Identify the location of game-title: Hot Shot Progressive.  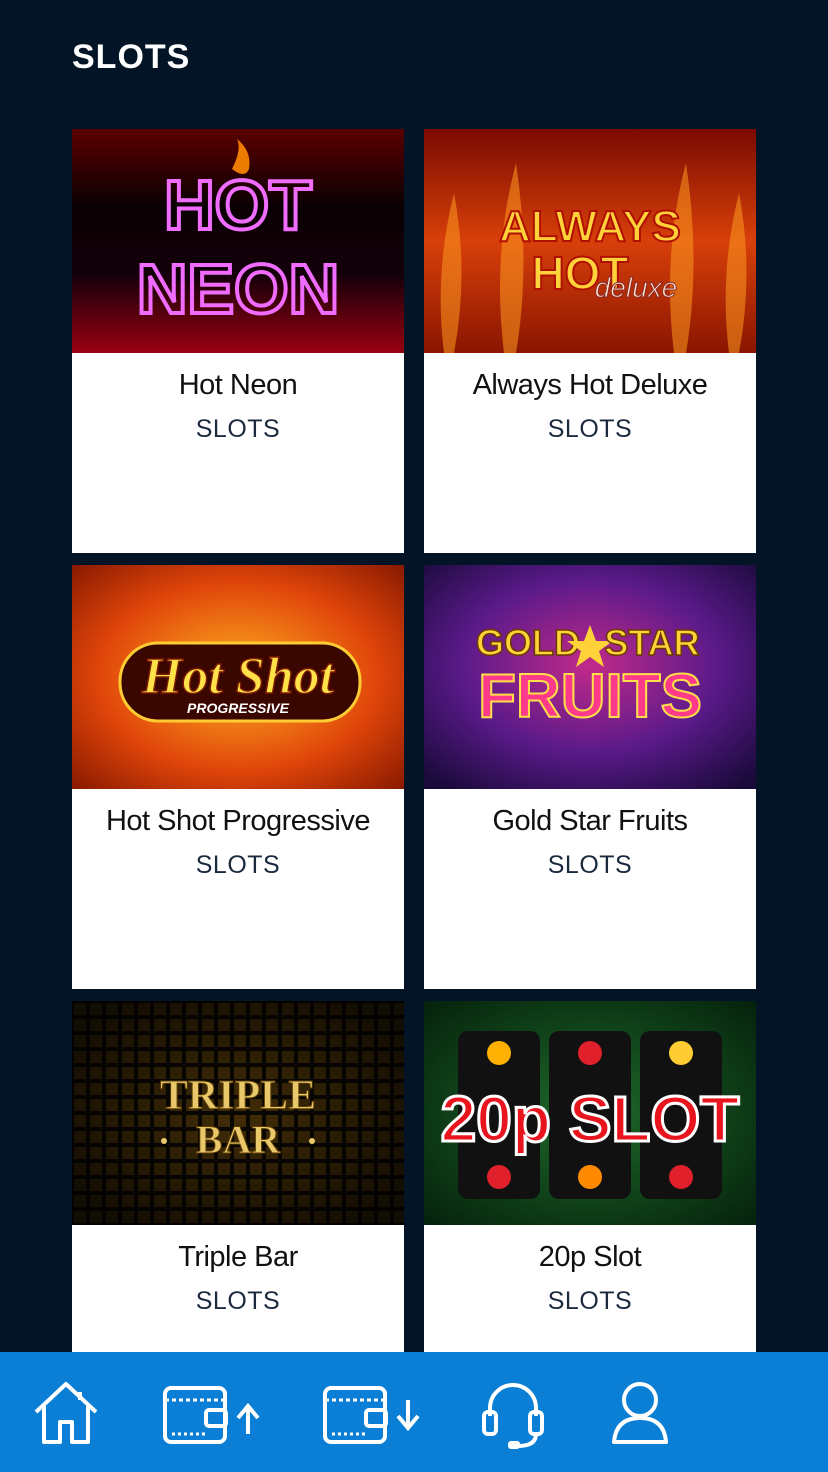
(238, 821).